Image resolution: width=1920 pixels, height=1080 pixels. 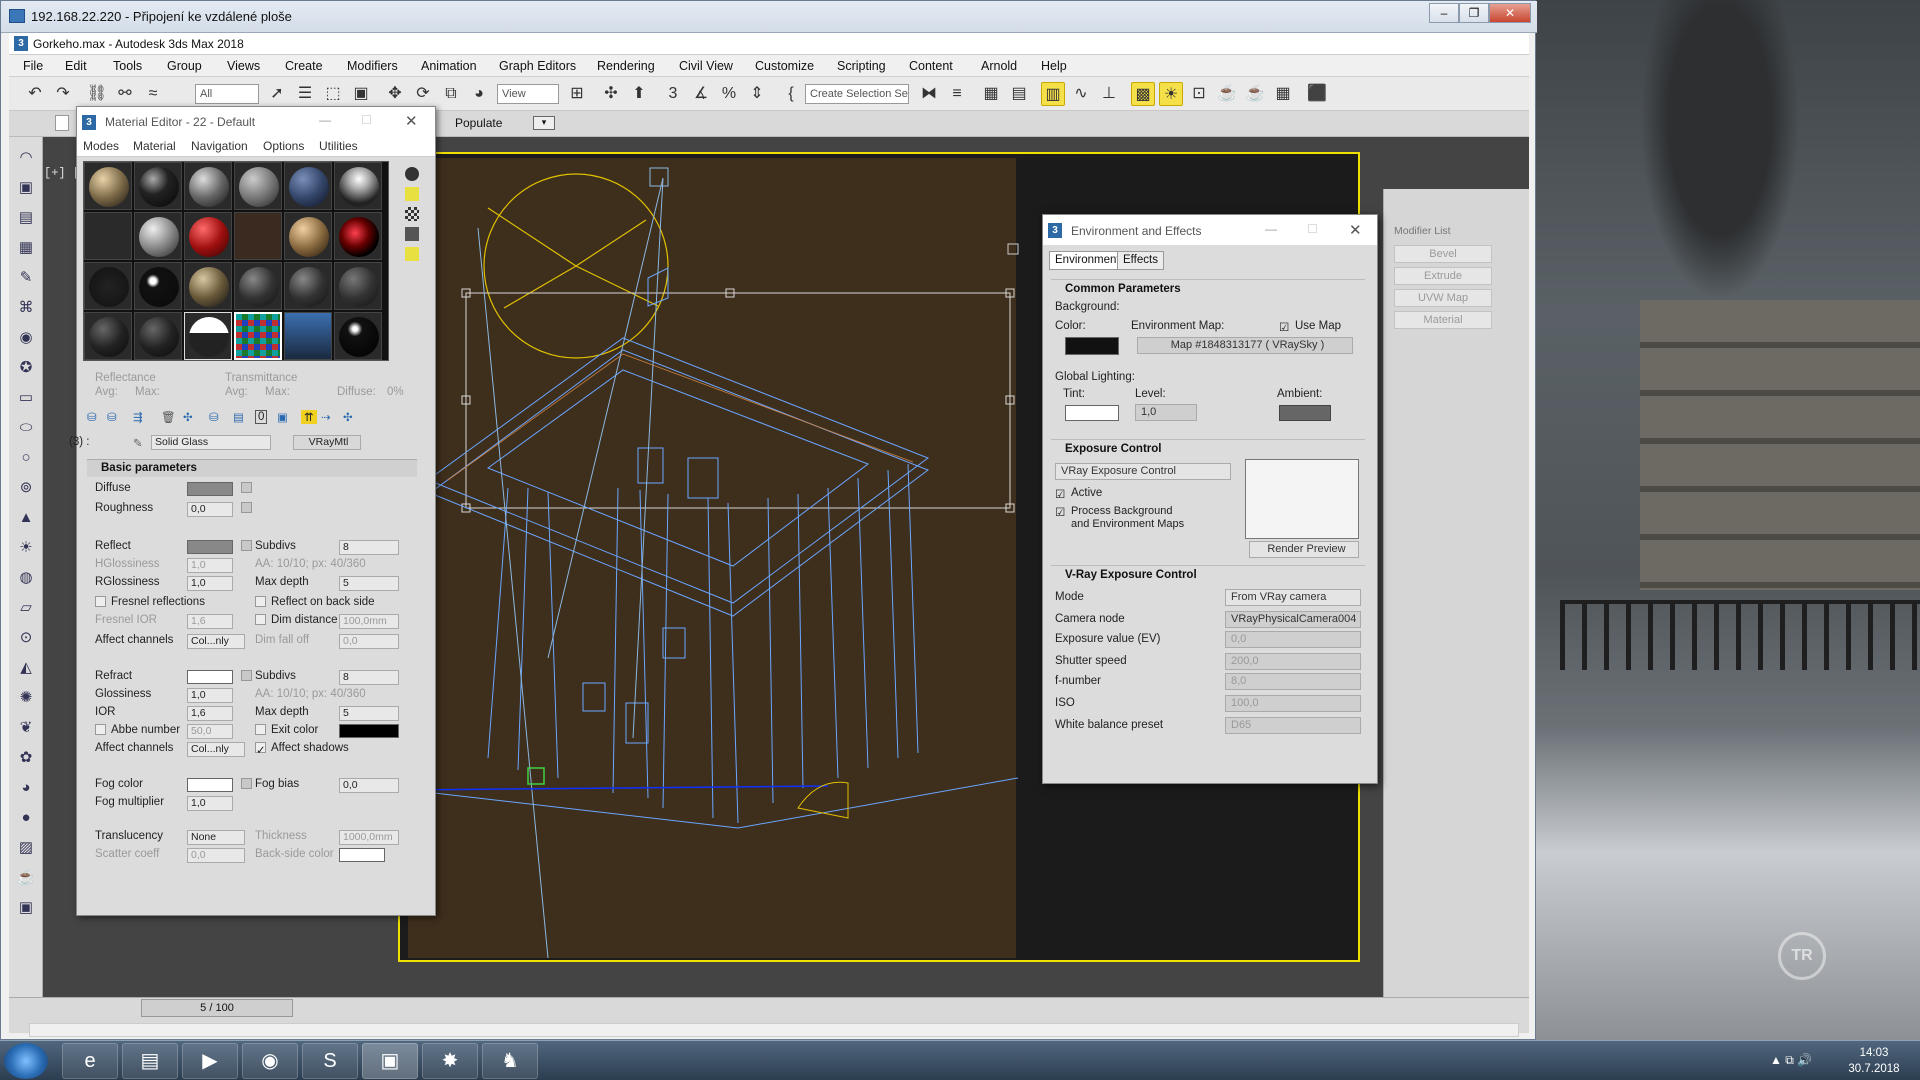 What do you see at coordinates (246, 545) in the screenshot?
I see `reflect-map-button` at bounding box center [246, 545].